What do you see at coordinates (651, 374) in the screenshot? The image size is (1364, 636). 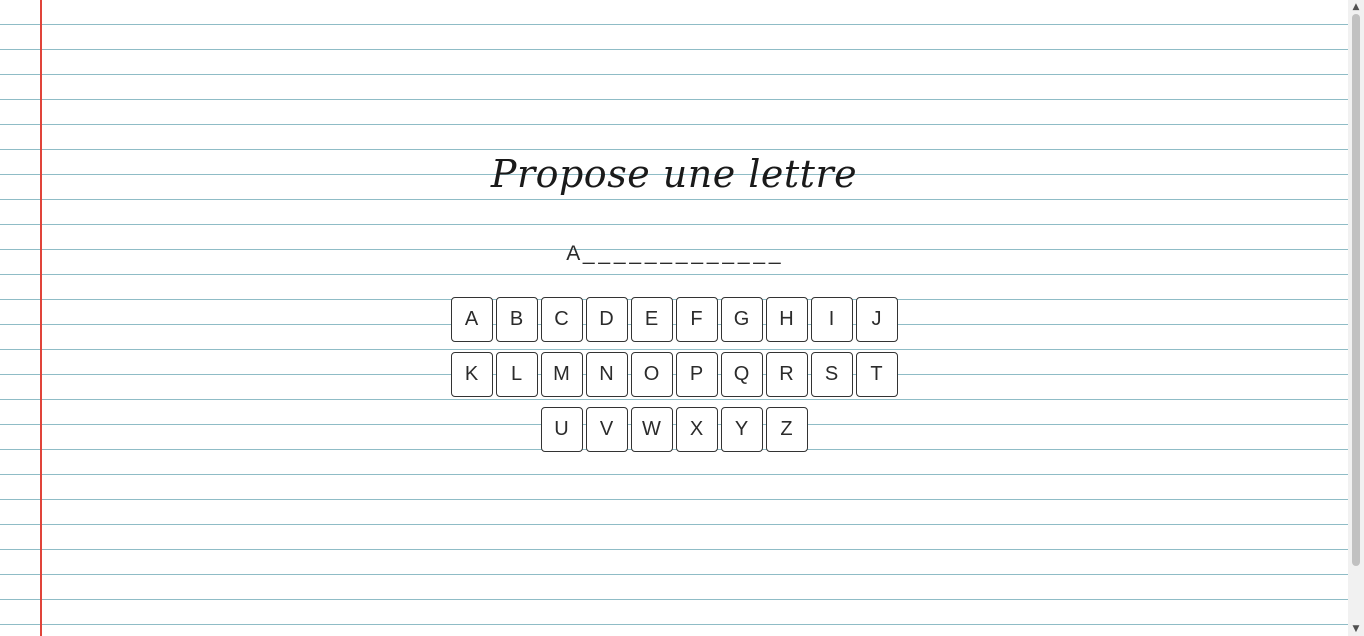 I see `letter-key-o: O` at bounding box center [651, 374].